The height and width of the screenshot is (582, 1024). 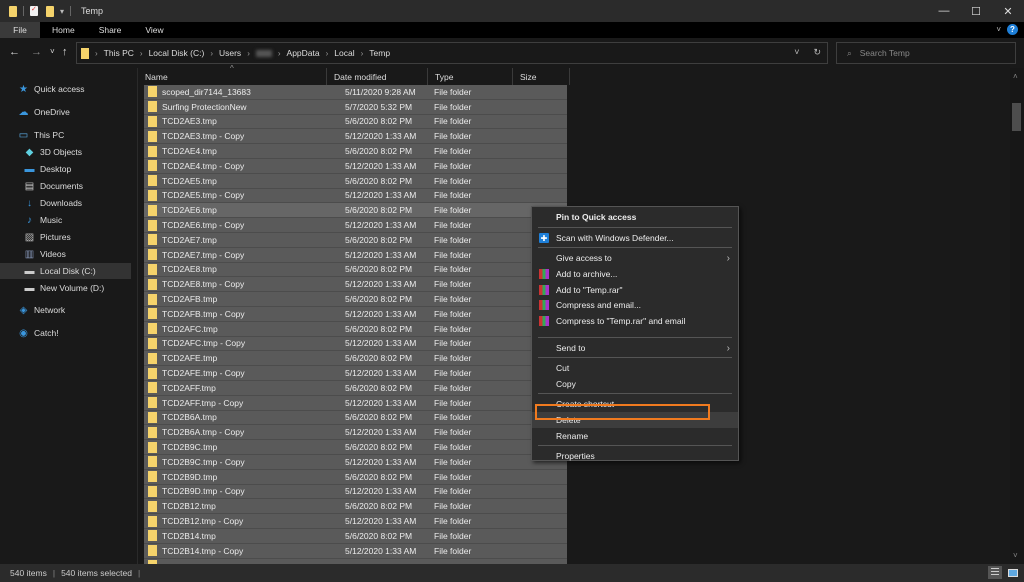 What do you see at coordinates (34, 10) in the screenshot?
I see `properties-icon` at bounding box center [34, 10].